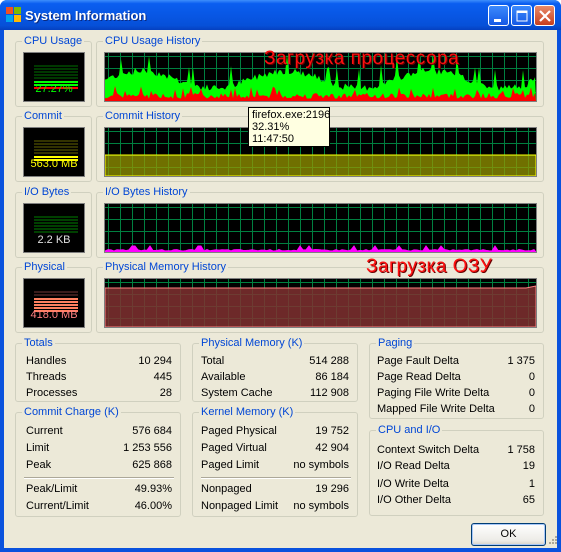 This screenshot has width=561, height=552. What do you see at coordinates (320, 165) in the screenshot?
I see `commit-area` at bounding box center [320, 165].